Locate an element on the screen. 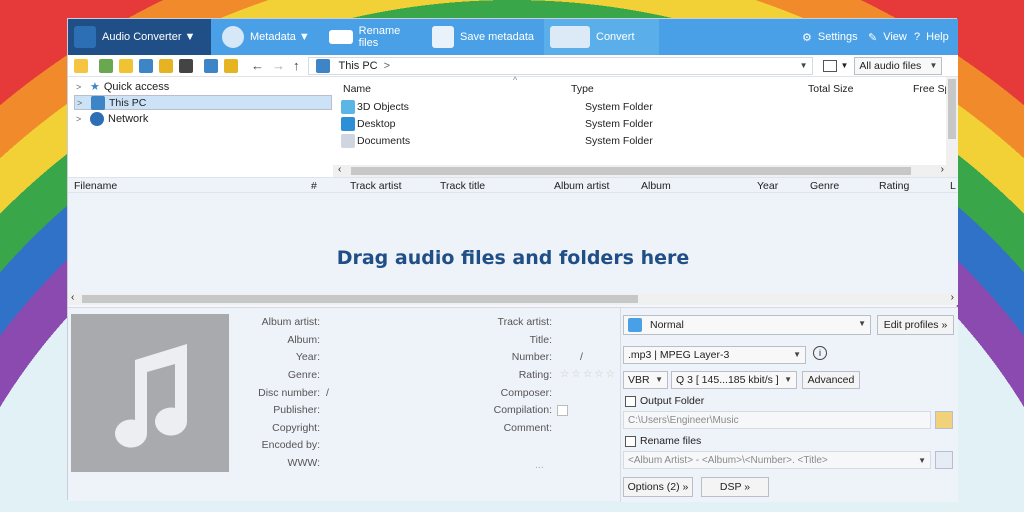  back-icon: ← is located at coordinates (257, 65).